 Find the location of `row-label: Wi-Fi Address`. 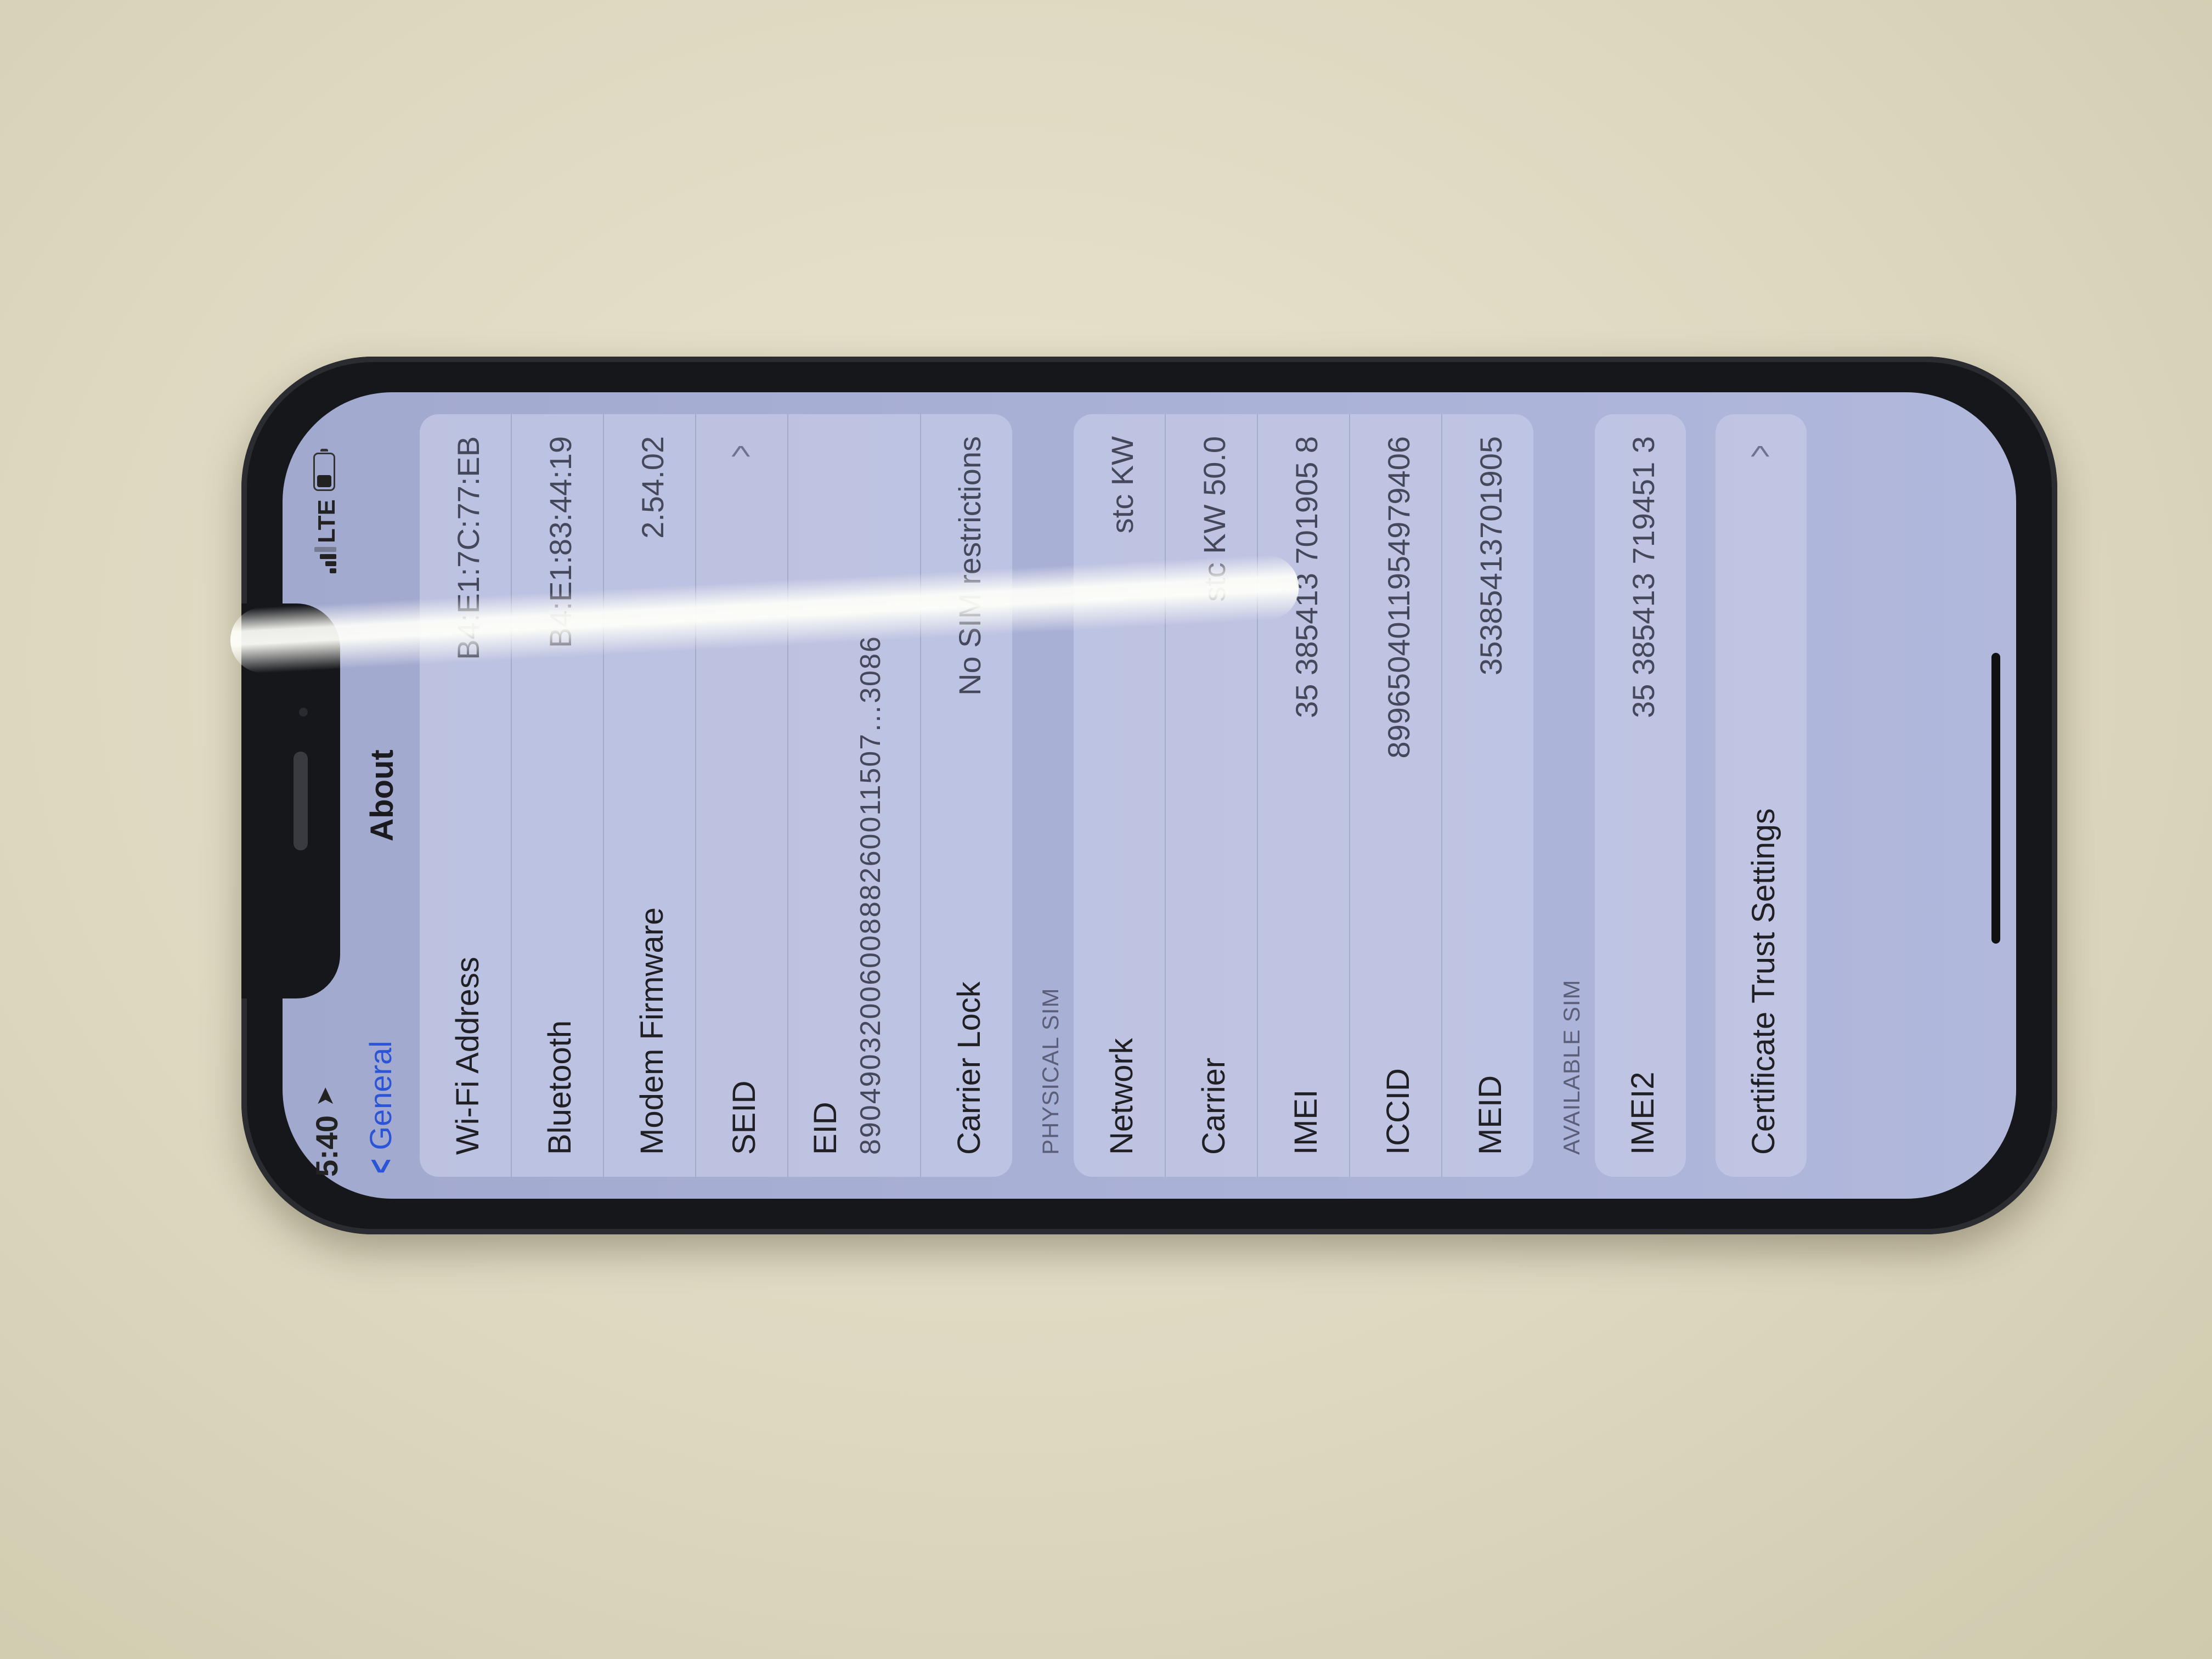

row-label: Wi-Fi Address is located at coordinates (468, 1056).